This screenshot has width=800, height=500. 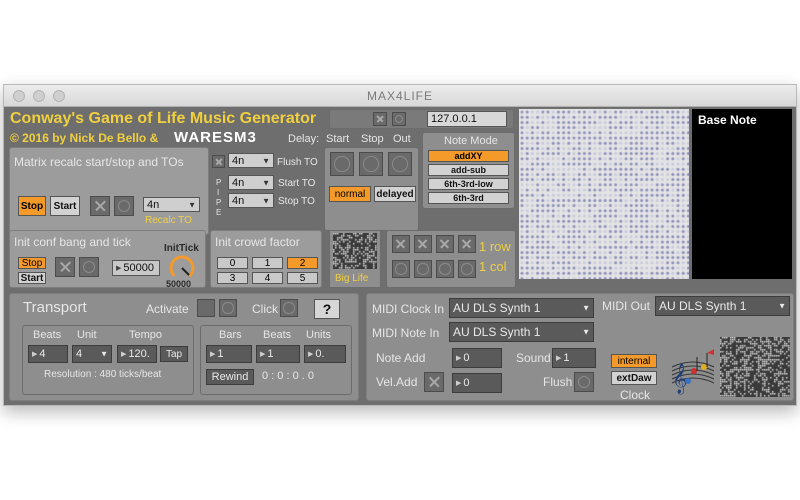 What do you see at coordinates (693, 372) in the screenshot?
I see `music-notes-icon: 𝄞` at bounding box center [693, 372].